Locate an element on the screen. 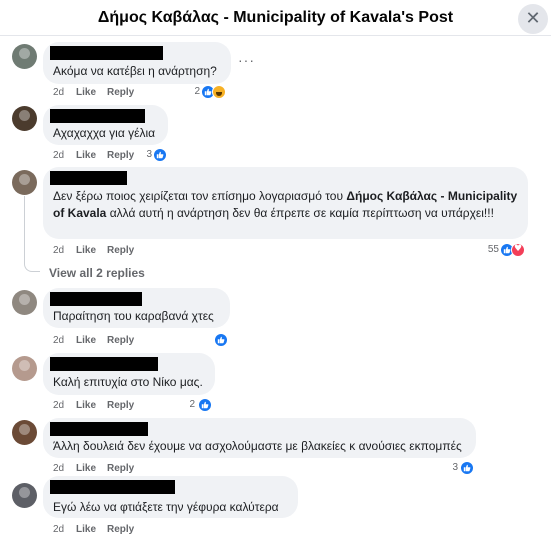 The height and width of the screenshot is (538, 551). comment-text: Καλή επιτυχία στο Νίκο μας. is located at coordinates (128, 382).